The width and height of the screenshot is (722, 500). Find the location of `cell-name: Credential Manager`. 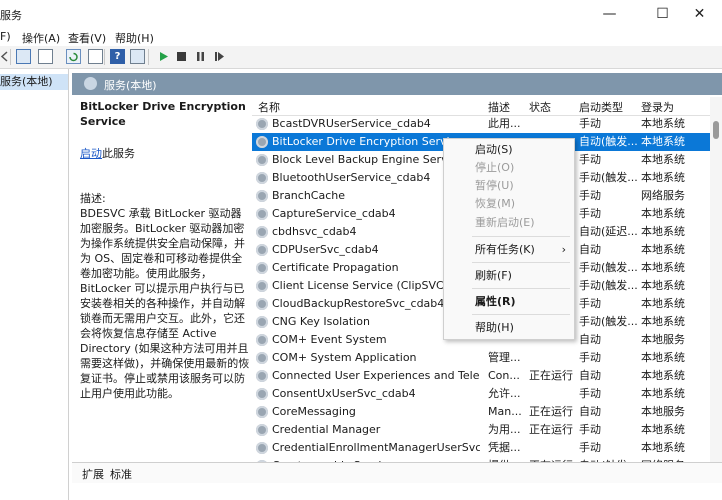

cell-name: Credential Manager is located at coordinates (326, 429).